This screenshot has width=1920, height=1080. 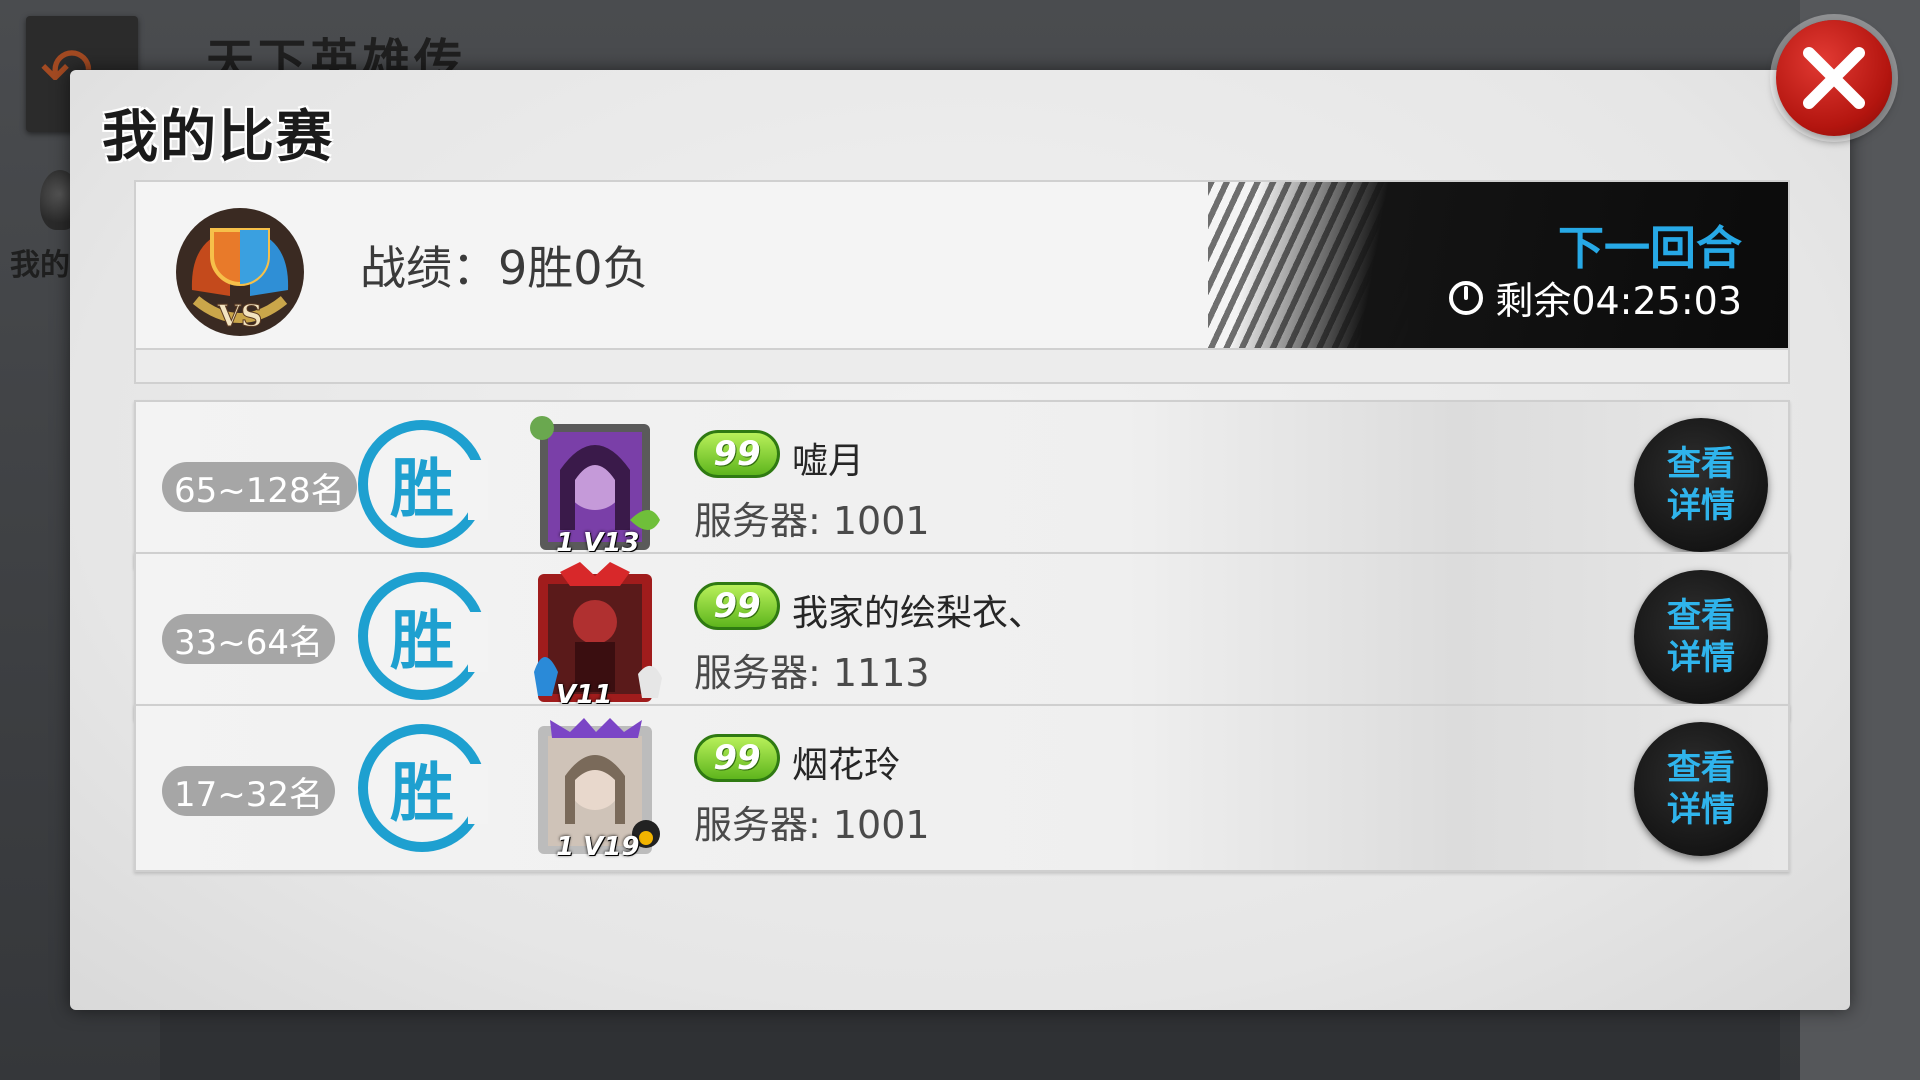 What do you see at coordinates (249, 639) in the screenshot?
I see `rank-badge: 33~64名` at bounding box center [249, 639].